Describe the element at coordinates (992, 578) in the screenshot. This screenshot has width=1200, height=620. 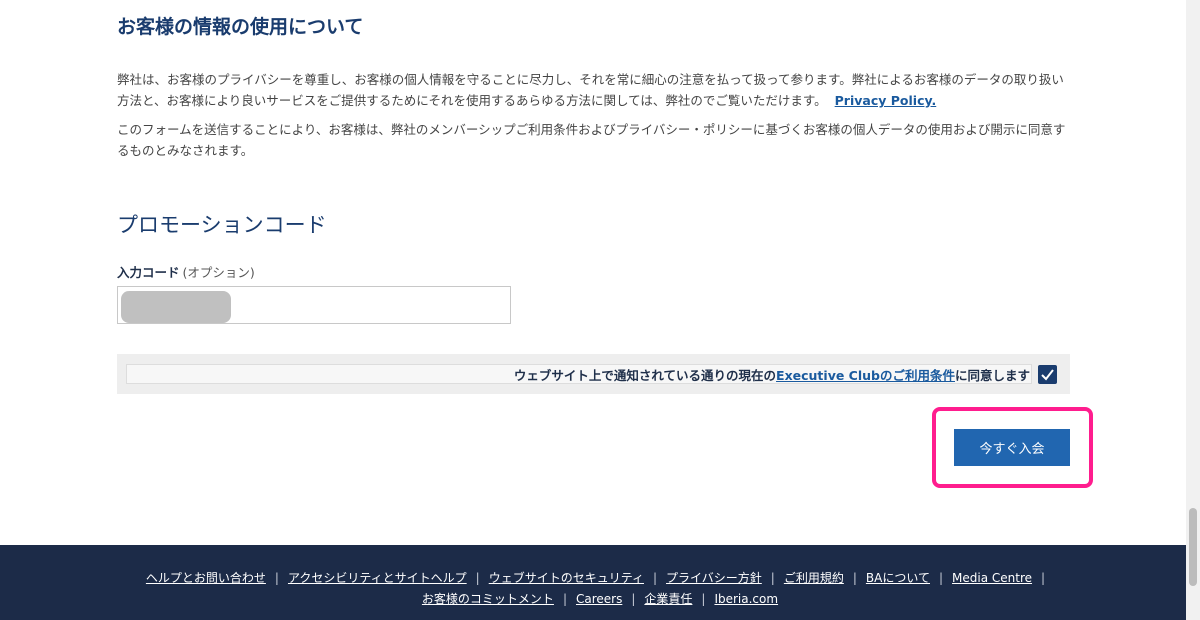
I see `footer-link-media-centre: Media Centre` at that location.